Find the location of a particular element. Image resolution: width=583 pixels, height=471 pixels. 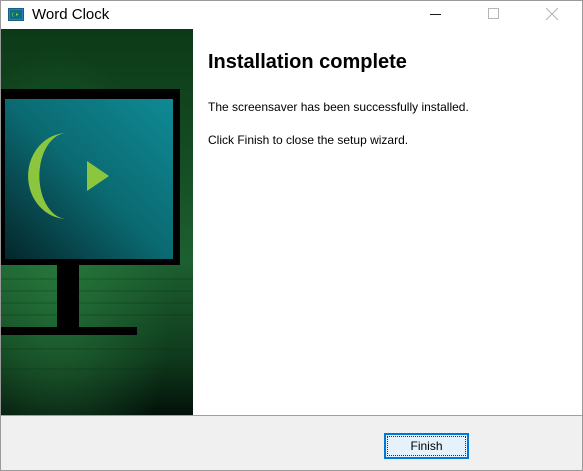

close-button is located at coordinates (552, 15).